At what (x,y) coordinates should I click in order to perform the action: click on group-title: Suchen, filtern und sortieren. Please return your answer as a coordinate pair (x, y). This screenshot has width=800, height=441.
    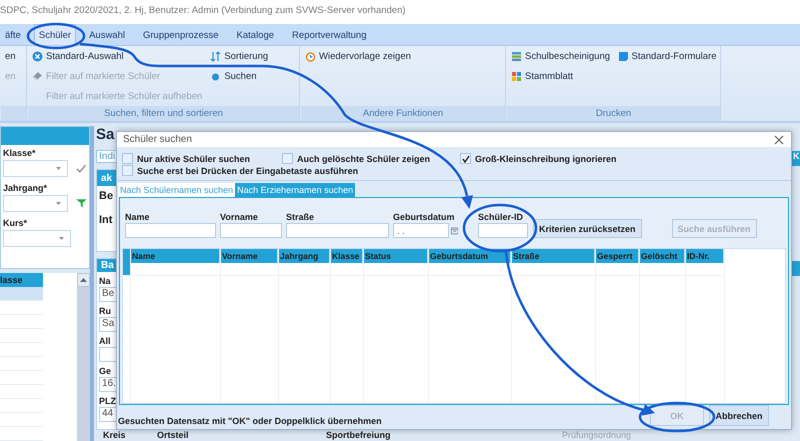
    Looking at the image, I should click on (163, 113).